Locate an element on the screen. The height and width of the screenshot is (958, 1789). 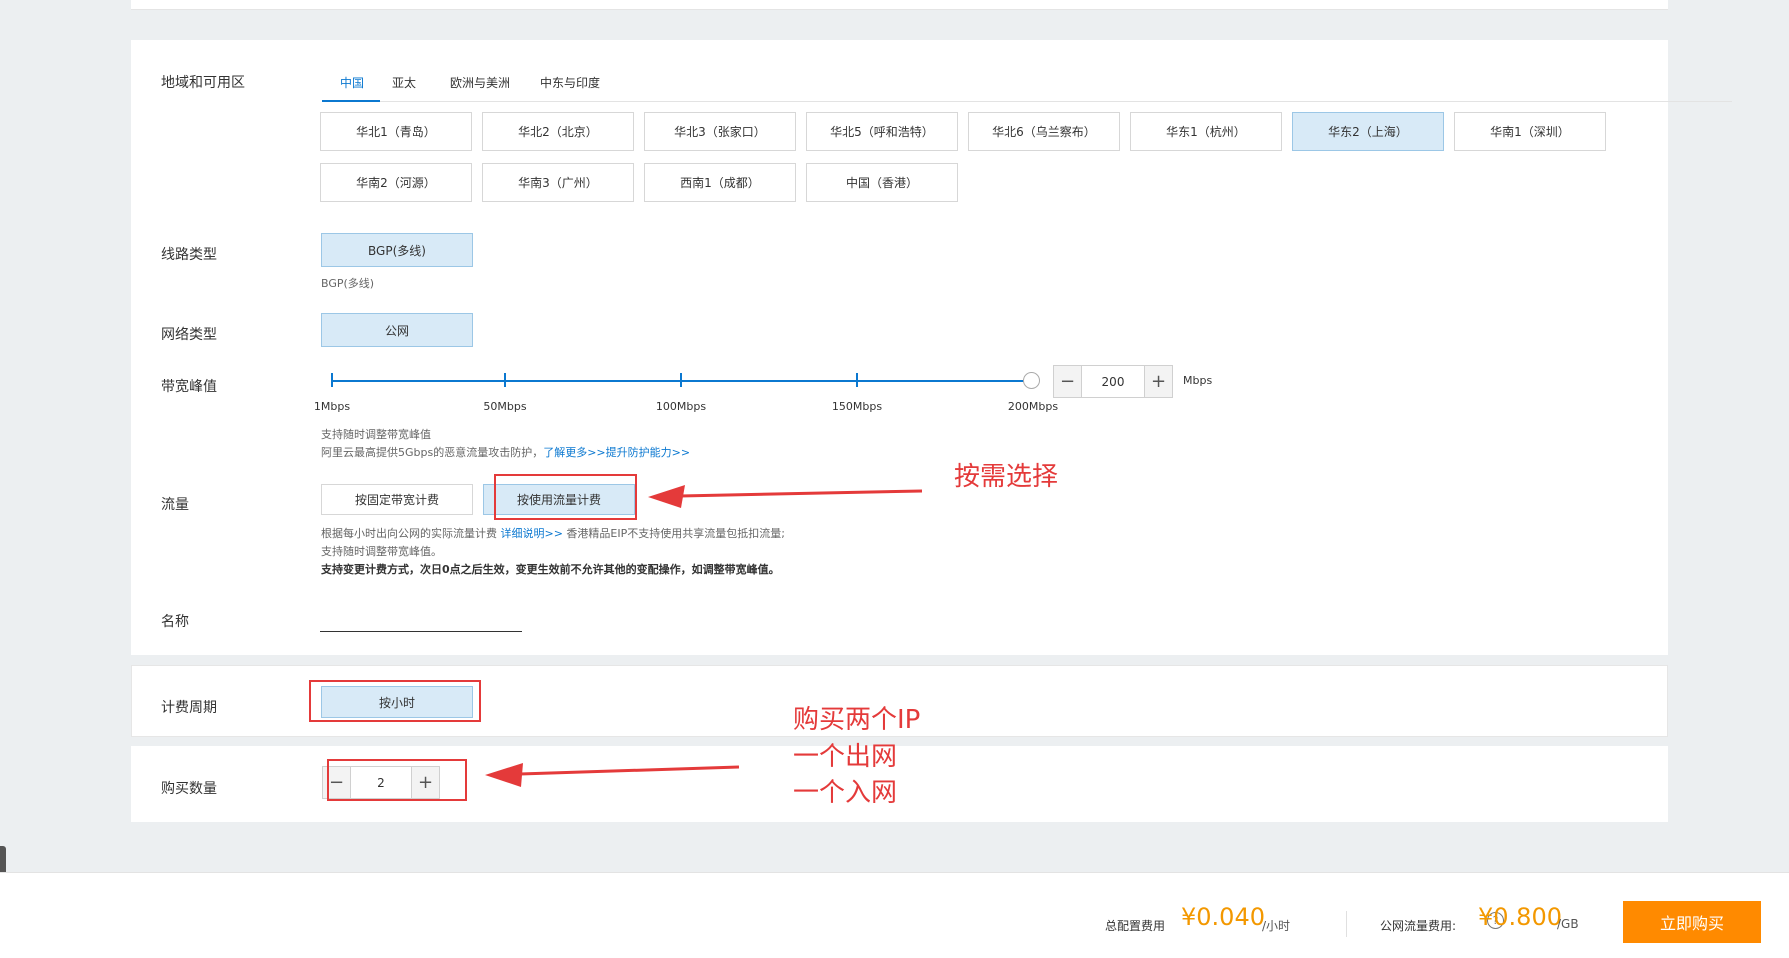
config-fee-unit: /小时 is located at coordinates (1276, 926).